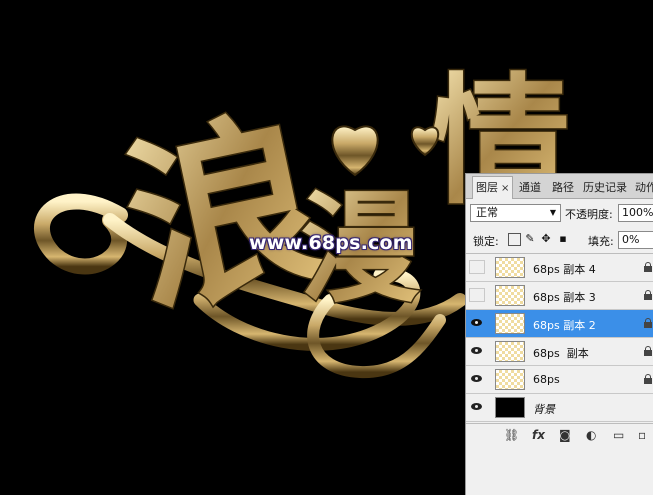  What do you see at coordinates (563, 239) in the screenshot?
I see `lock-all-icon: ▪` at bounding box center [563, 239].